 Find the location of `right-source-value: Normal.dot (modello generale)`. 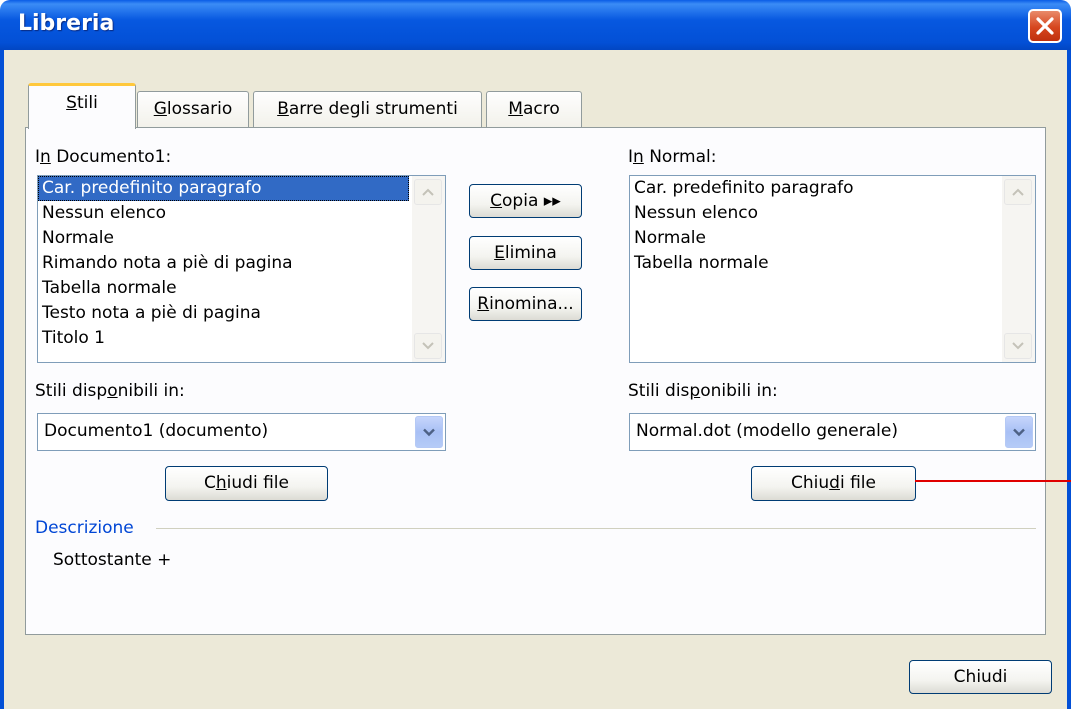

right-source-value: Normal.dot (modello generale) is located at coordinates (767, 431).